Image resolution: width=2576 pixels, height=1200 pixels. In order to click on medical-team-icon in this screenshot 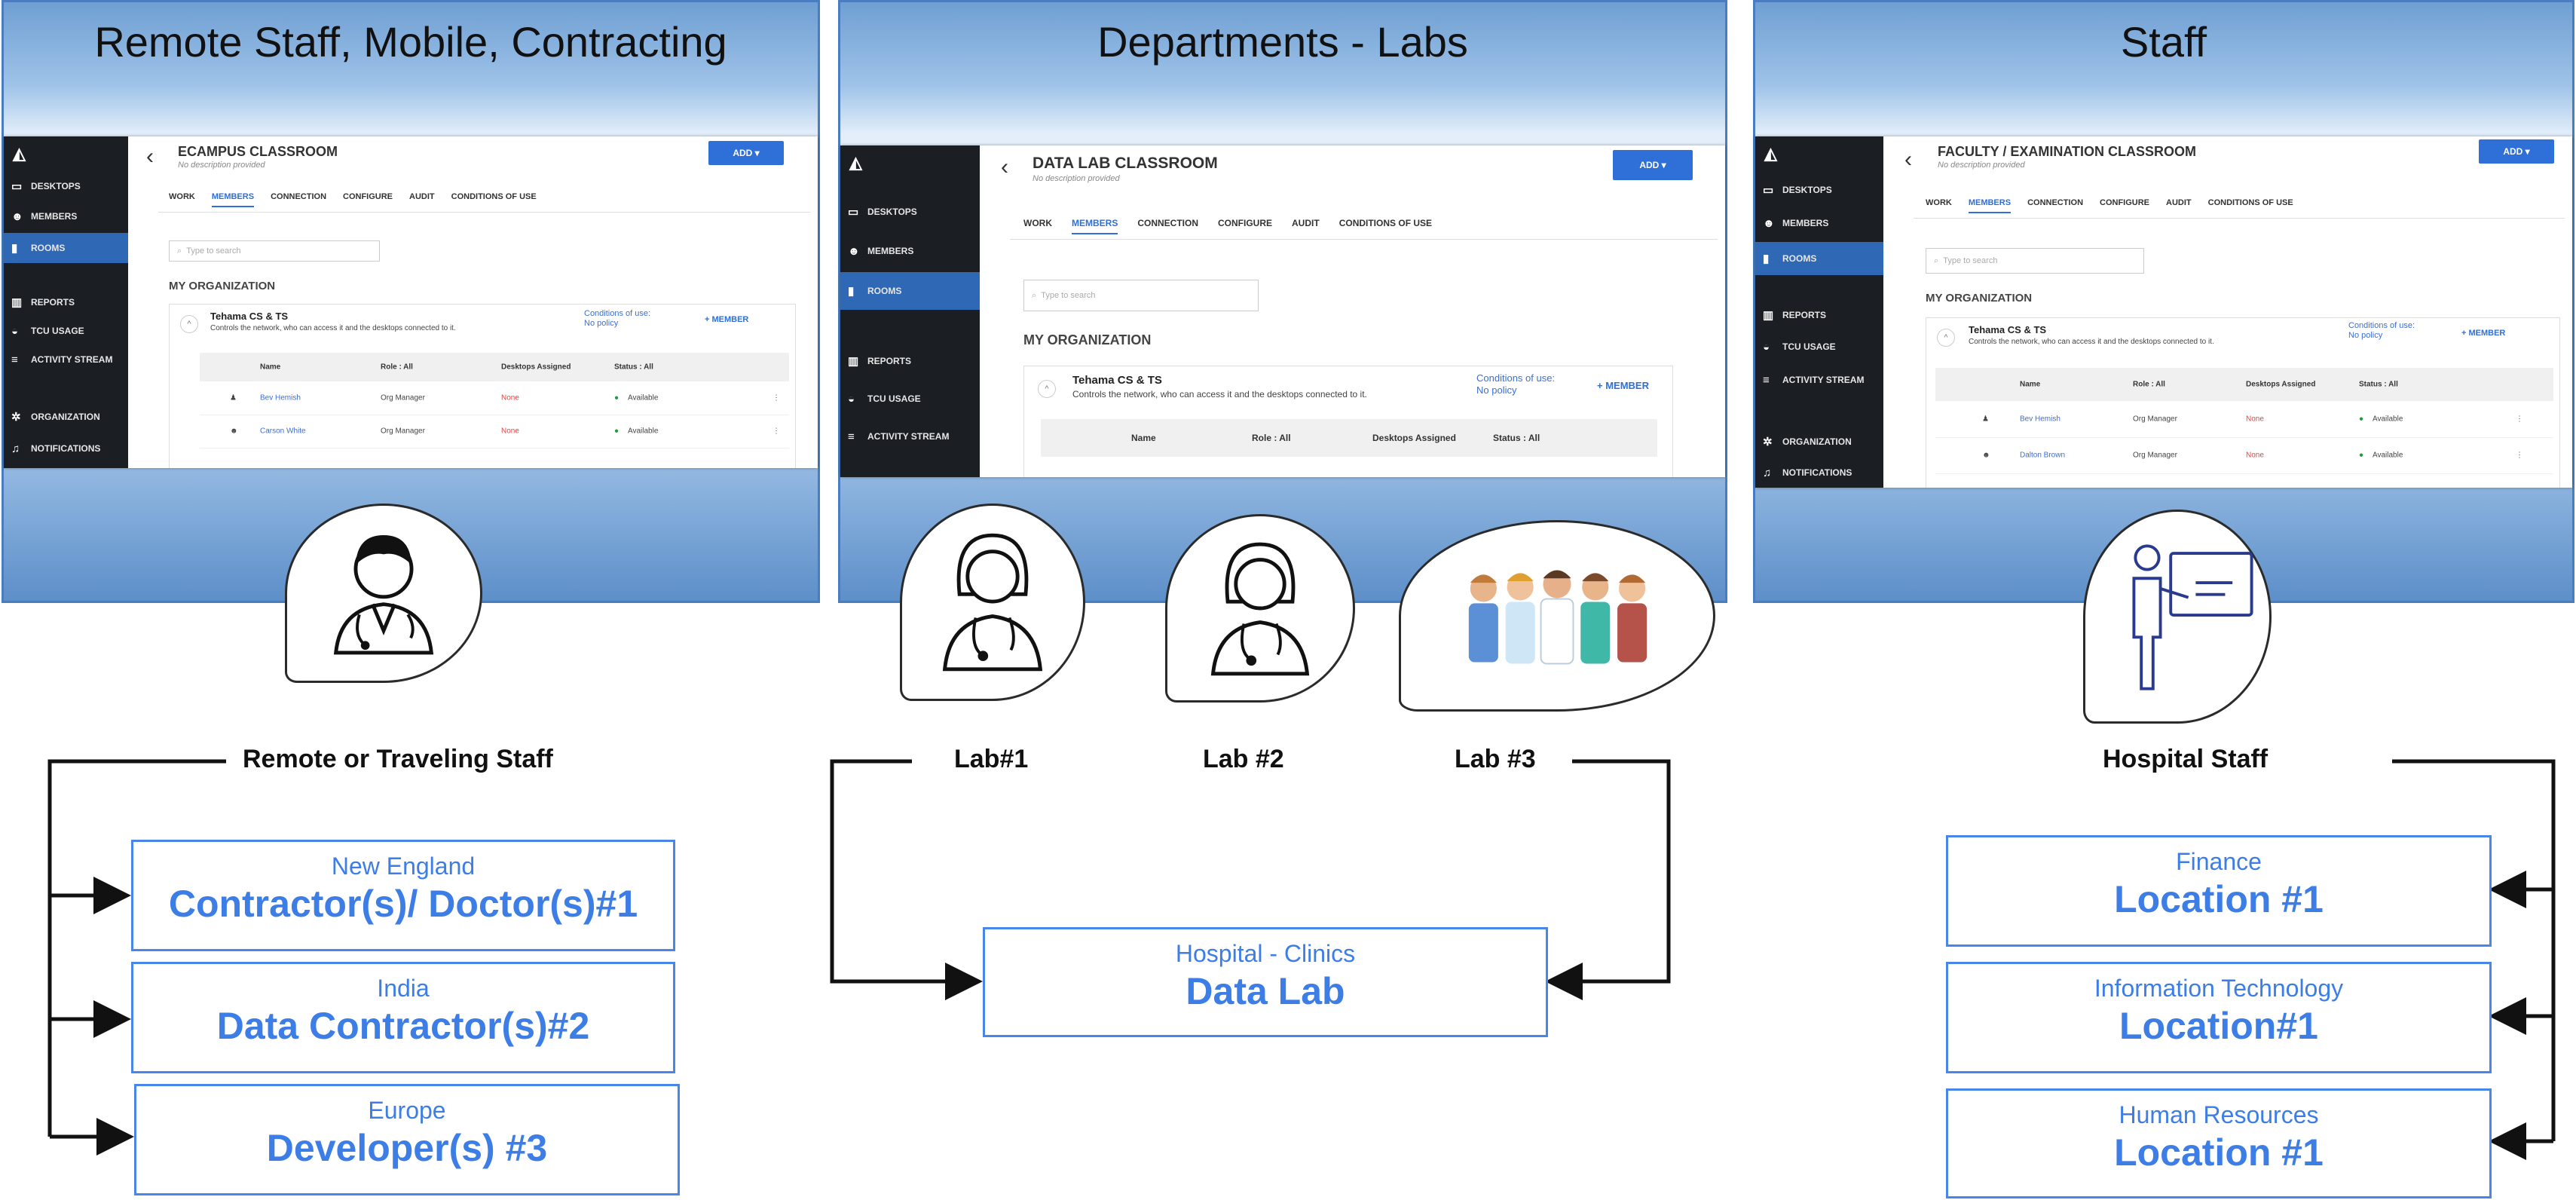, I will do `click(1557, 618)`.